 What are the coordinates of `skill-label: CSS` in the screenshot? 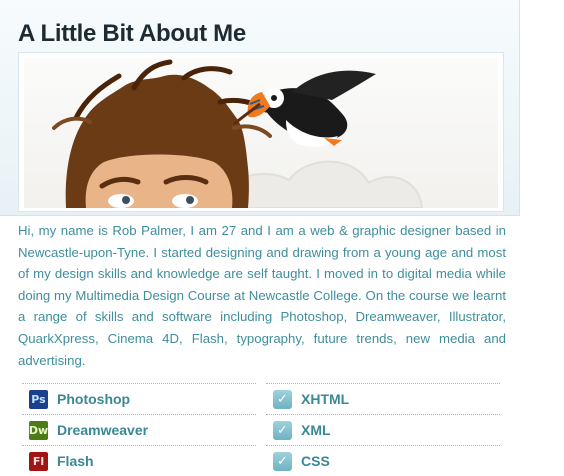 It's located at (315, 461).